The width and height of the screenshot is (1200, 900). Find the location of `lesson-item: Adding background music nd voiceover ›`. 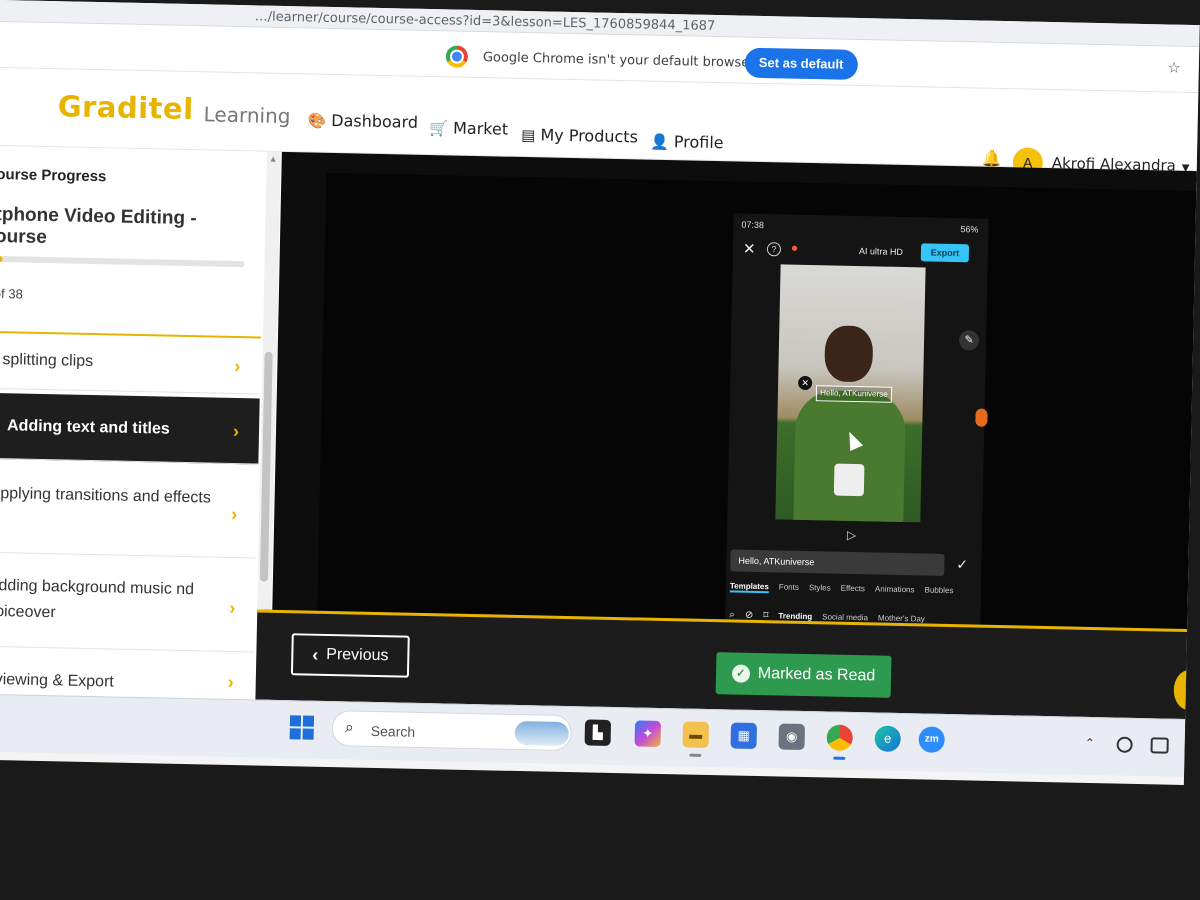

lesson-item: Adding background music nd voiceover › is located at coordinates (128, 602).